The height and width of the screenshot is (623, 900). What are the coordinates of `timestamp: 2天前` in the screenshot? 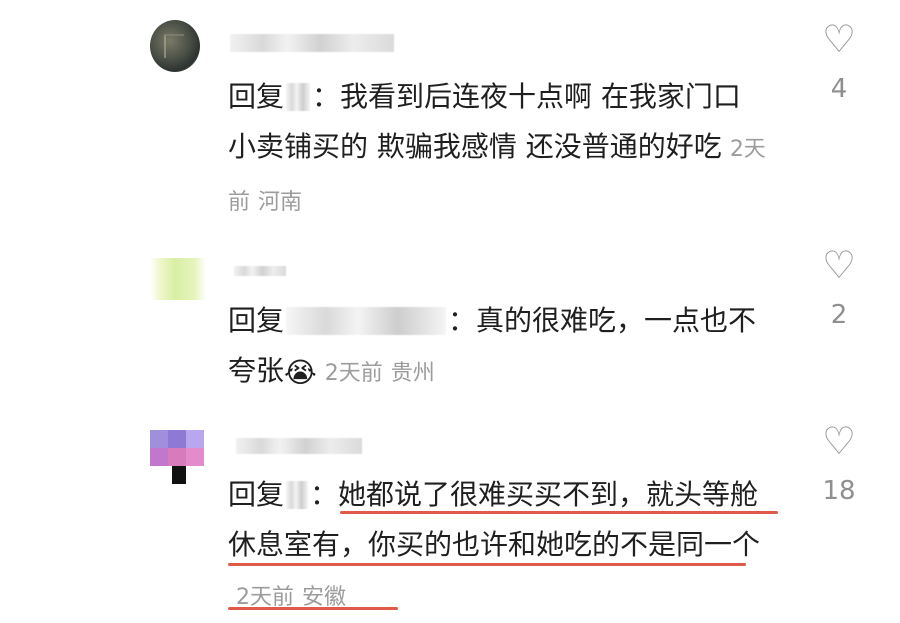 It's located at (353, 373).